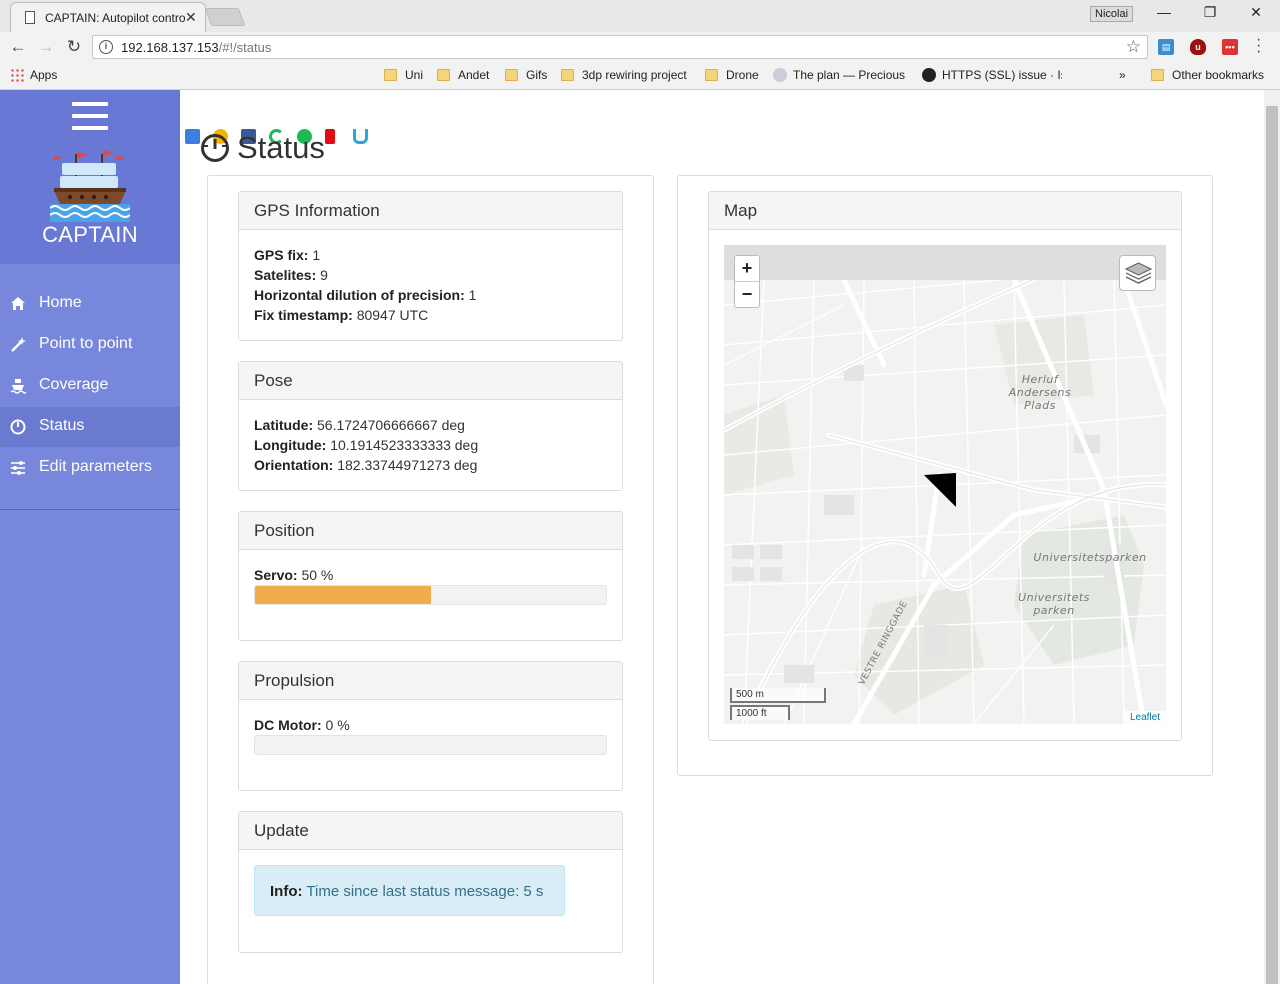 The width and height of the screenshot is (1280, 984). I want to click on page-scrollbar, so click(1272, 537).